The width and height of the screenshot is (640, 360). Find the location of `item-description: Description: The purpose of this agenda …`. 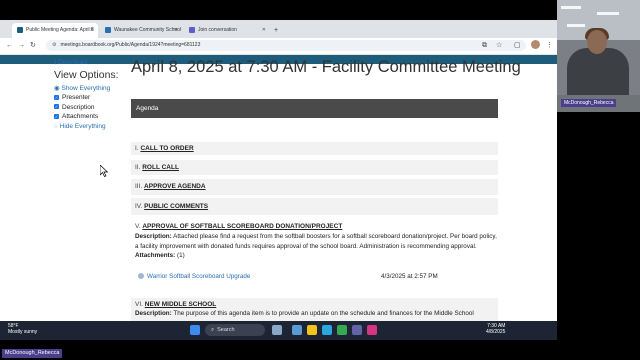

item-description: Description: The purpose of this agenda … is located at coordinates (316, 314).